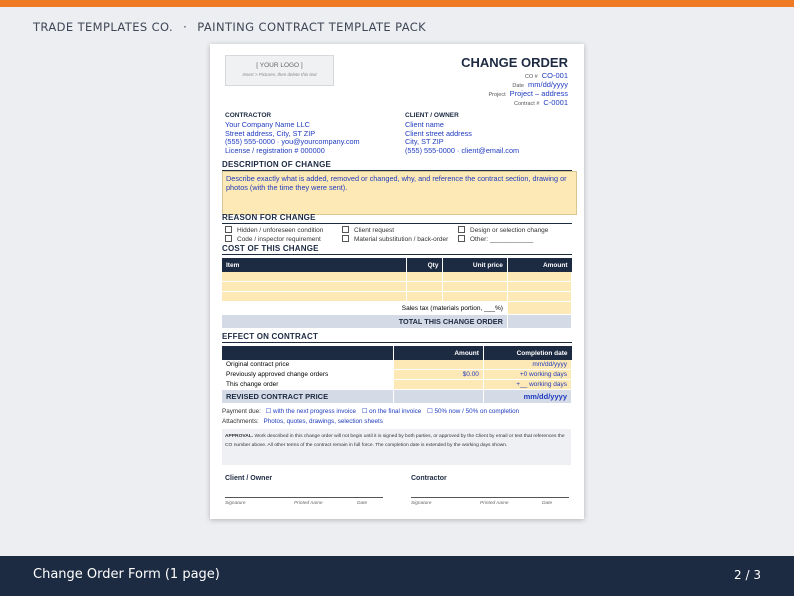  I want to click on row-label: This change order, so click(308, 384).